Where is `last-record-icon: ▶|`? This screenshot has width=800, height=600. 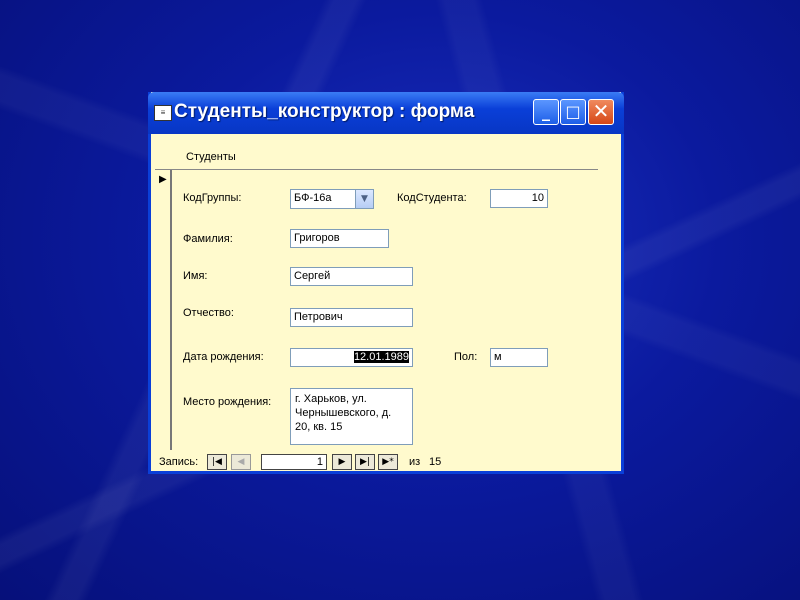
last-record-icon: ▶| is located at coordinates (365, 462).